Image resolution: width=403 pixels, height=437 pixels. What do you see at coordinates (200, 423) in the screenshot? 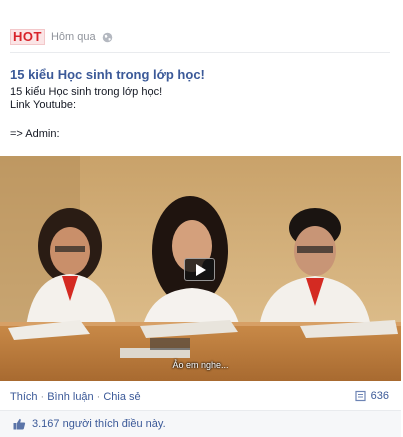
I see `likes-summary: 3.167 người thích điều này.` at bounding box center [200, 423].